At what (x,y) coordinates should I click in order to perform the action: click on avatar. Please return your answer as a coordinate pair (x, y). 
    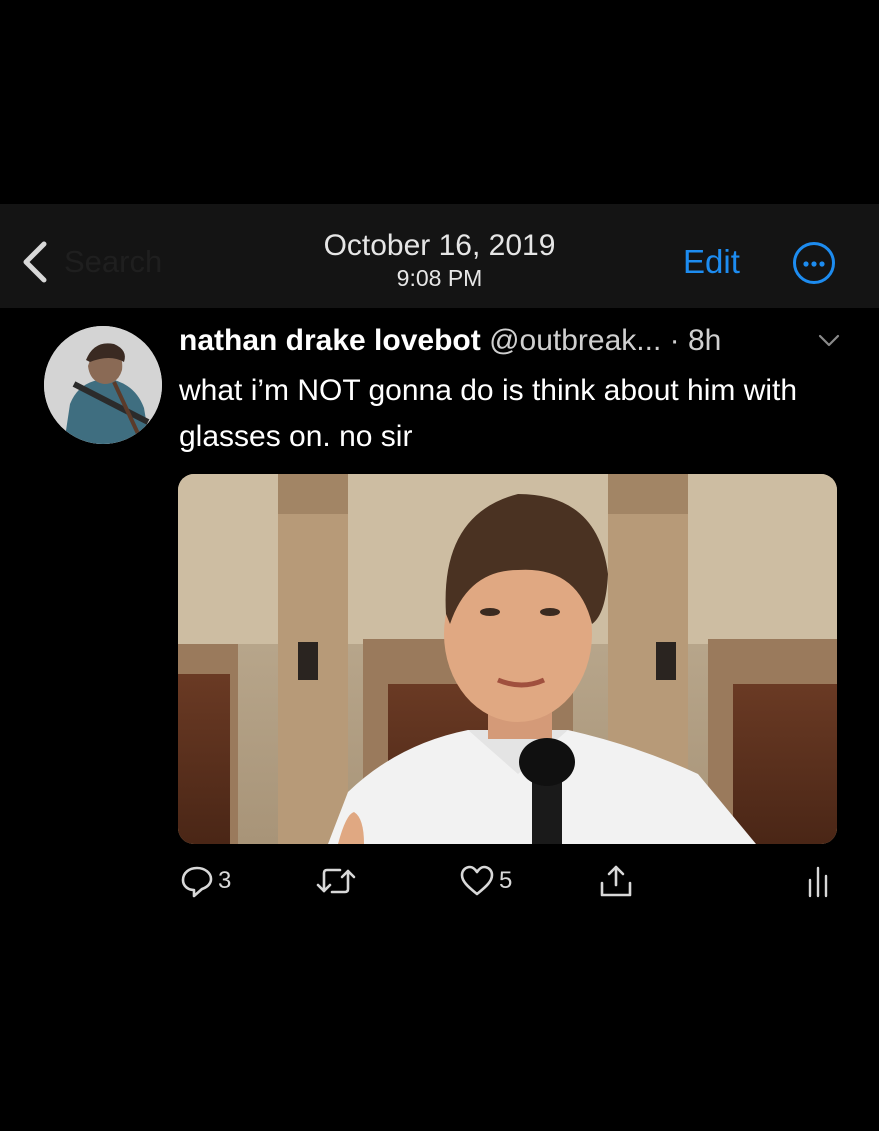
    Looking at the image, I should click on (103, 385).